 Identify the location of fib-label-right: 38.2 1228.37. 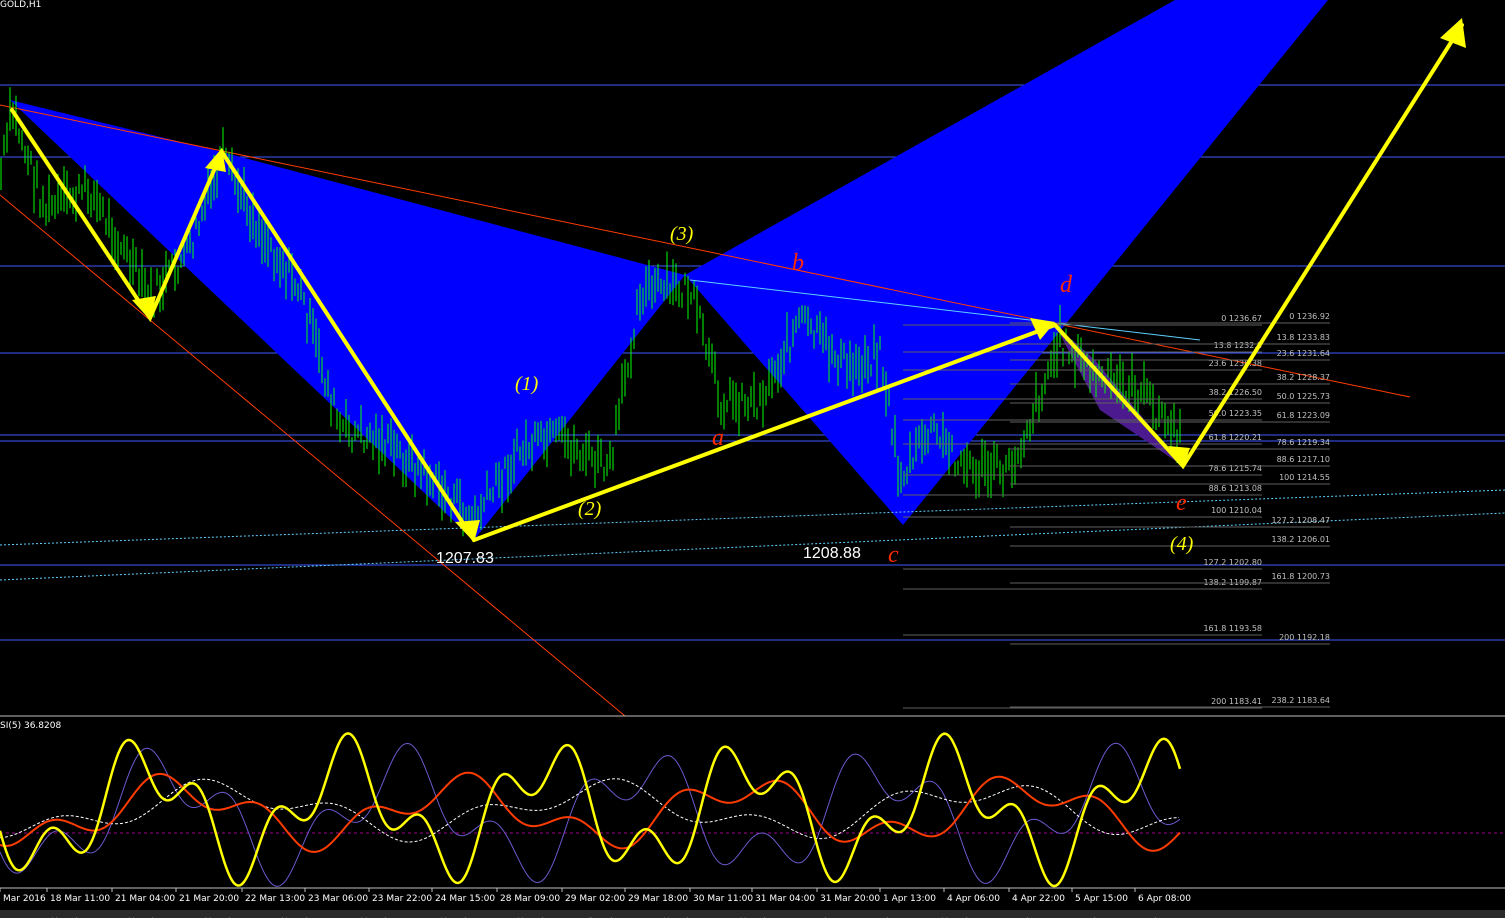
(1303, 377).